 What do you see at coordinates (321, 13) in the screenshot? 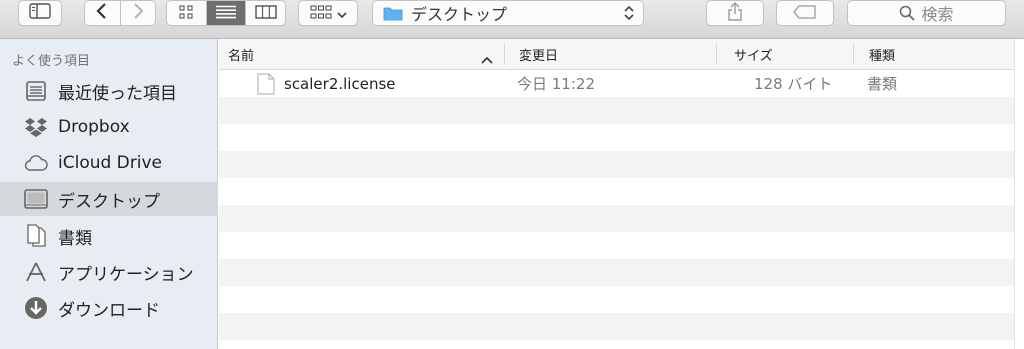
I see `arrange-icon` at bounding box center [321, 13].